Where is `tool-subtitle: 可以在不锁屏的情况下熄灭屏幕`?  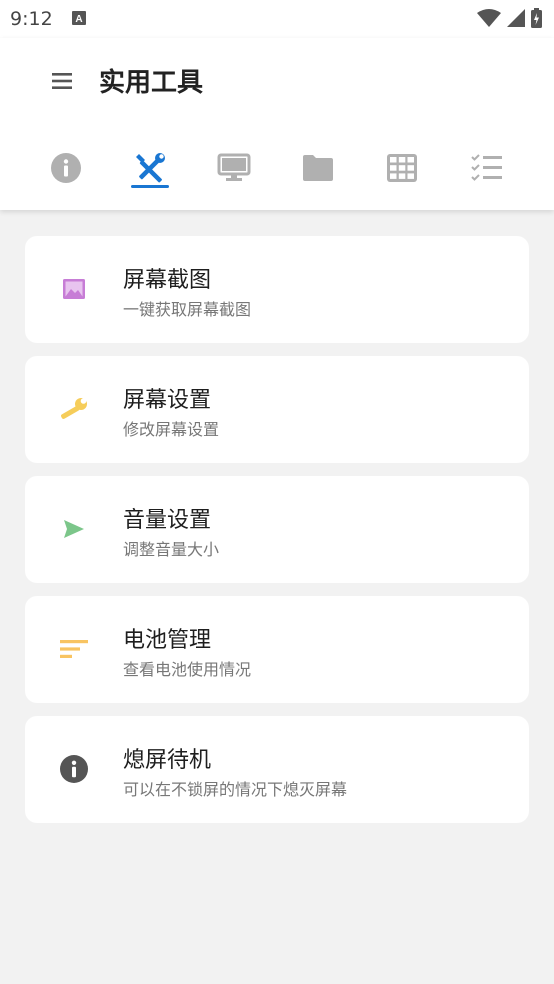
tool-subtitle: 可以在不锁屏的情况下熄灭屏幕 is located at coordinates (235, 789).